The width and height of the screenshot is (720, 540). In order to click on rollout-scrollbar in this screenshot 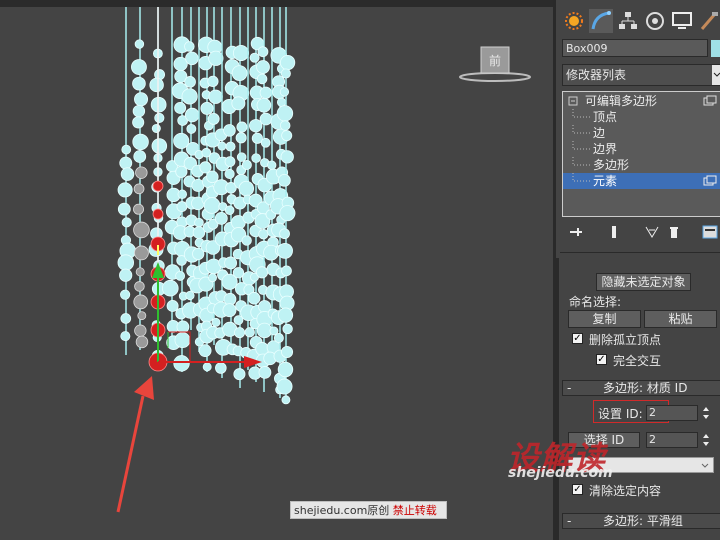, I will do `click(557, 399)`.